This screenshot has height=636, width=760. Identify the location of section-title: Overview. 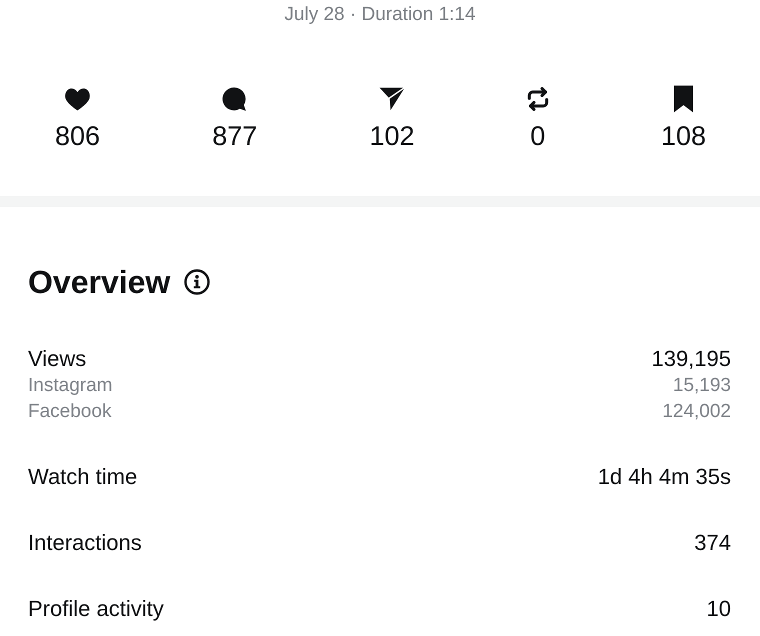
(99, 282).